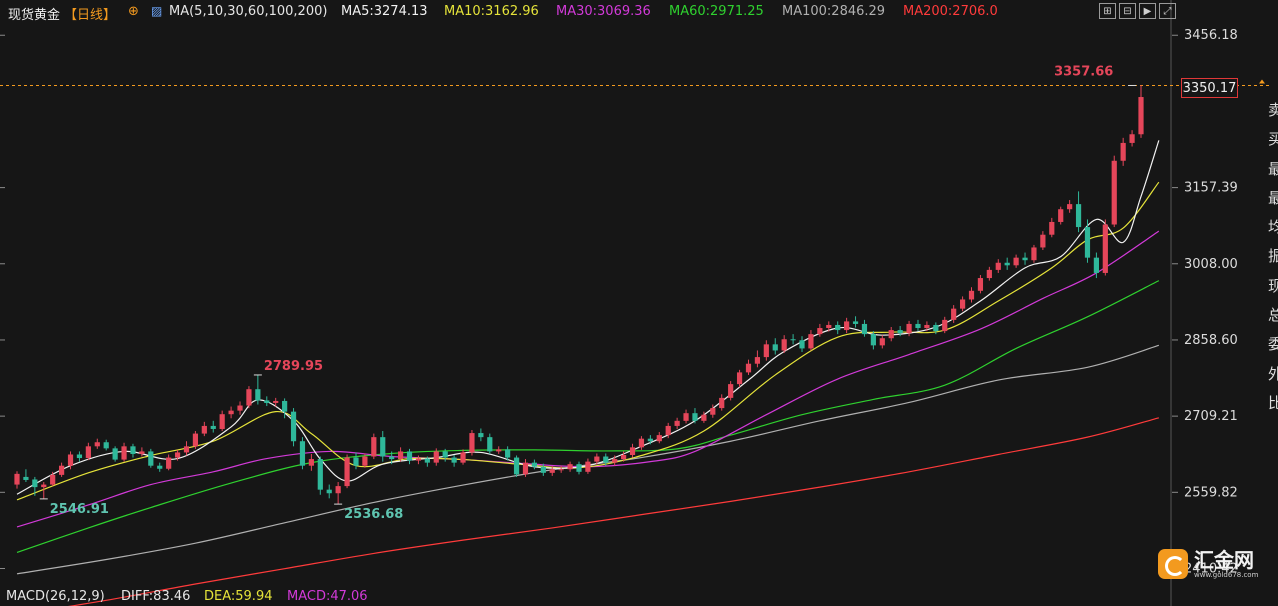 The image size is (1278, 606). I want to click on expand-icon: ⤢, so click(1167, 11).